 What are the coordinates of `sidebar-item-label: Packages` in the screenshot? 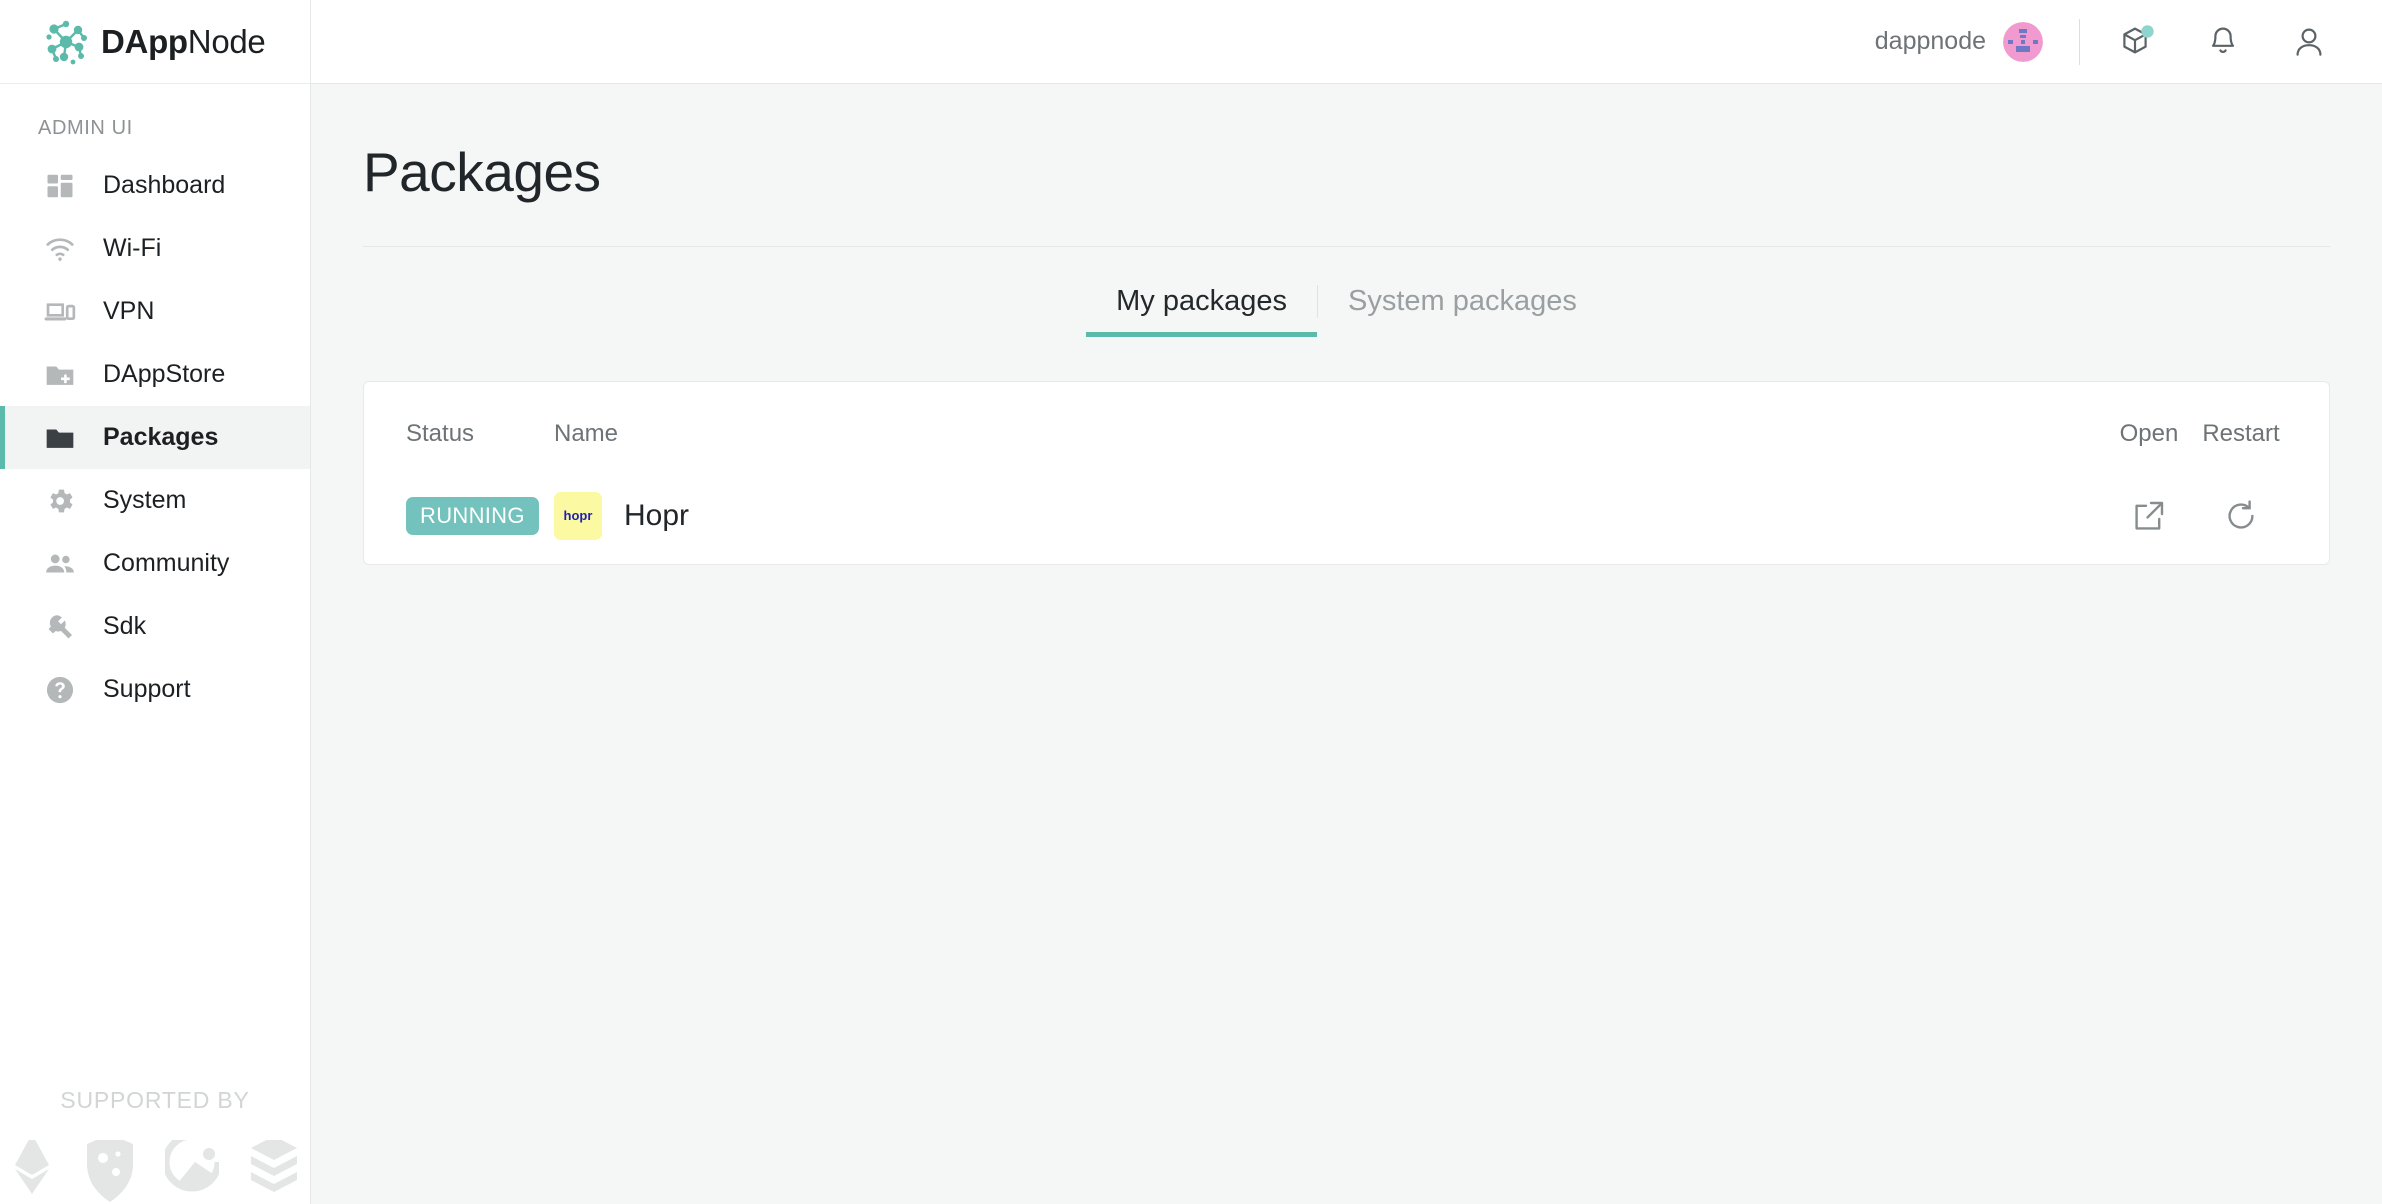 It's located at (161, 437).